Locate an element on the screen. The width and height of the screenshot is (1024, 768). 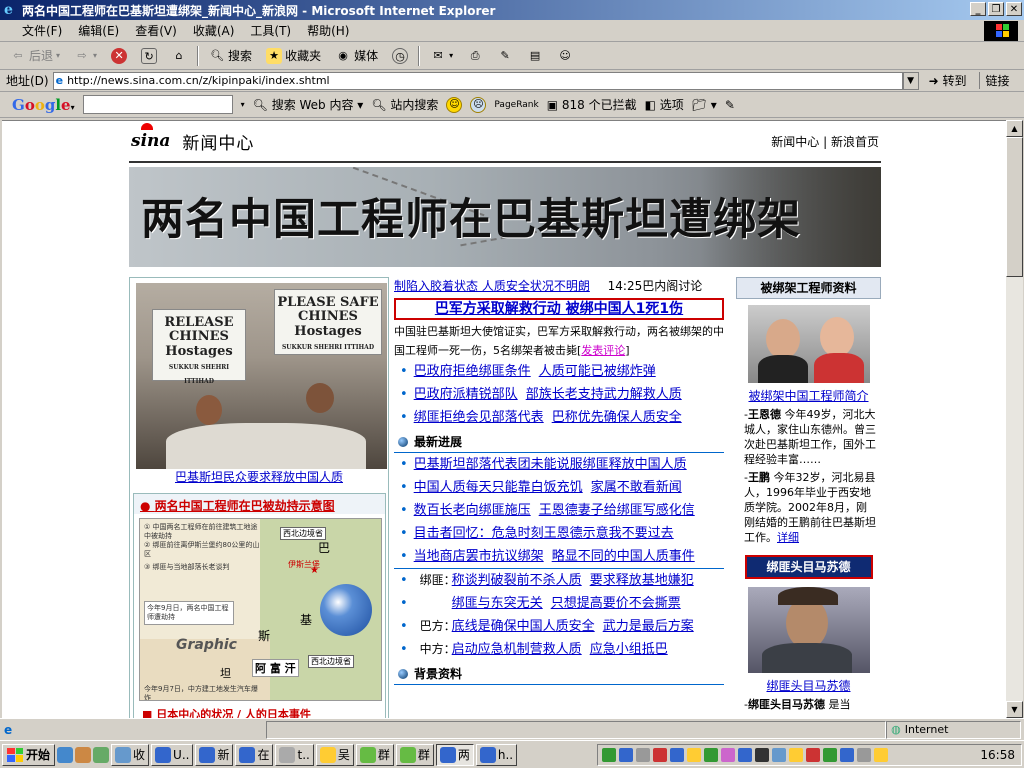
forward-button: ⇨ ▾ is located at coordinates (85, 56).